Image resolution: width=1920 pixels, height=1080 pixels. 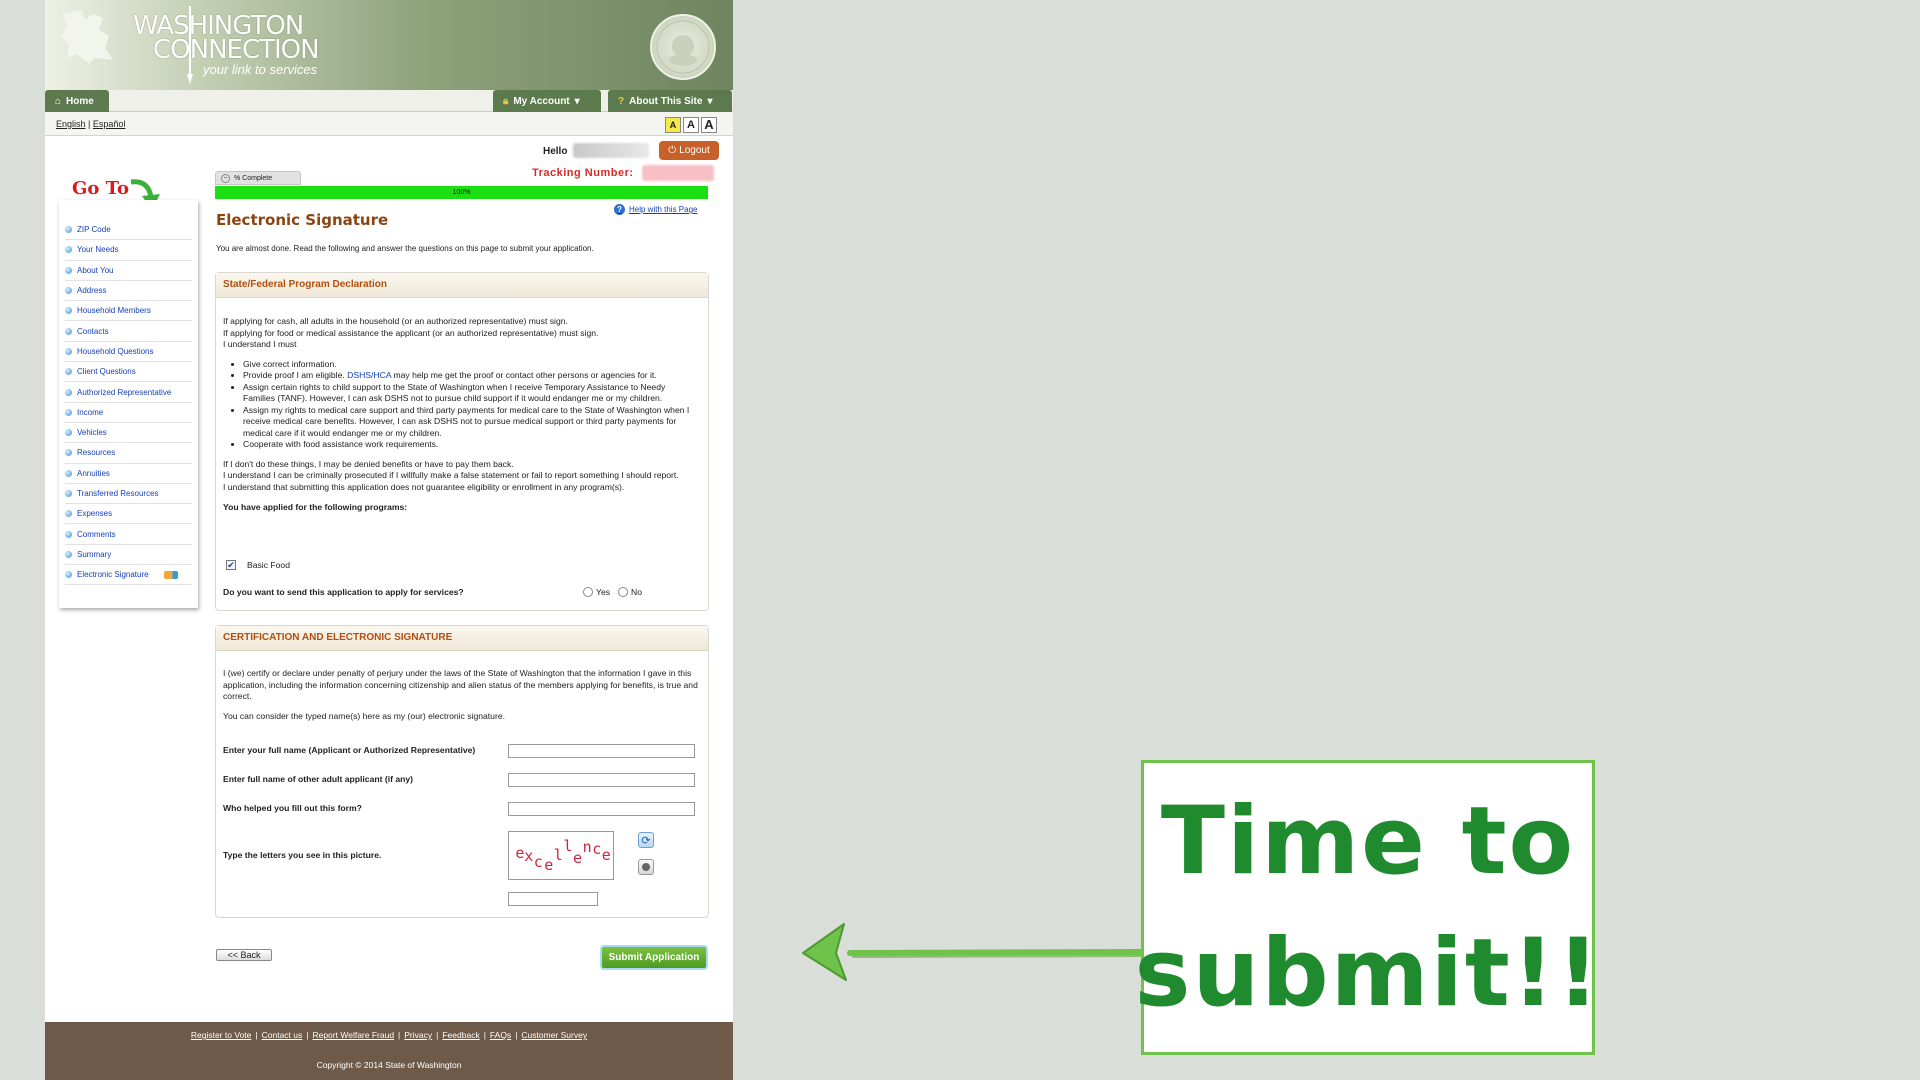 What do you see at coordinates (128, 575) in the screenshot?
I see `sidebar-item: Electronic Signature` at bounding box center [128, 575].